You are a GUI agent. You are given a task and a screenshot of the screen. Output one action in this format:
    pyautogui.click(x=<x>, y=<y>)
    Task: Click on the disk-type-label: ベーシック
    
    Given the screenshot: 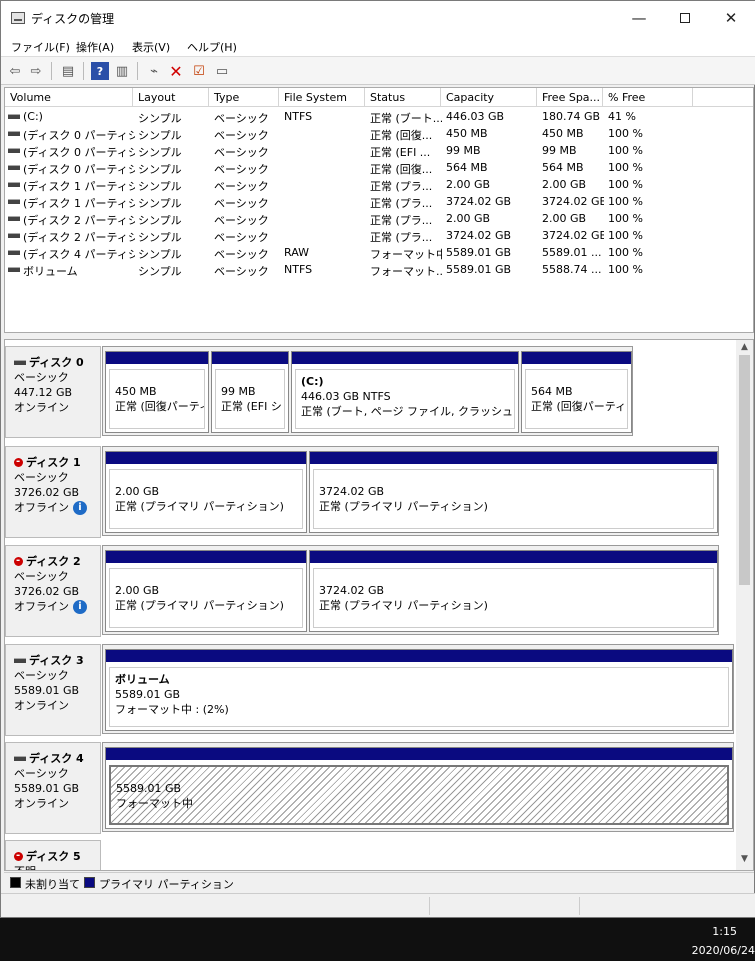 What is the action you would take?
    pyautogui.click(x=41, y=477)
    